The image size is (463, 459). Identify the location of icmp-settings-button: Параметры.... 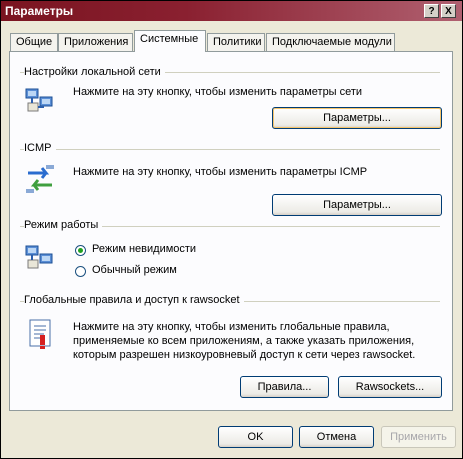
(357, 205).